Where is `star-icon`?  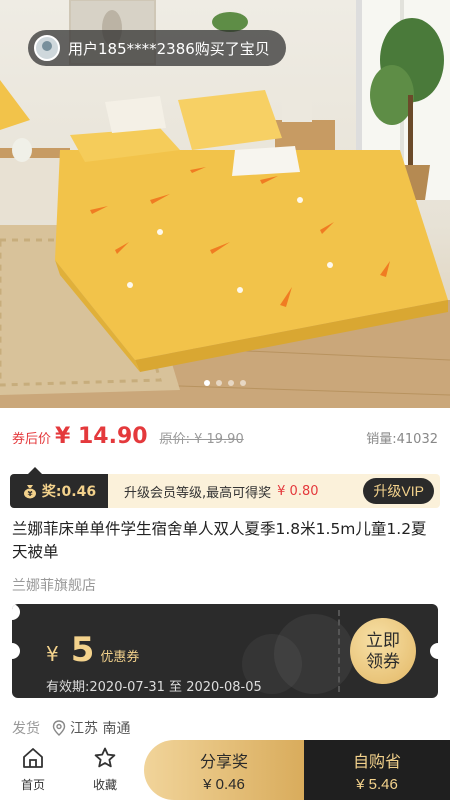 star-icon is located at coordinates (105, 757).